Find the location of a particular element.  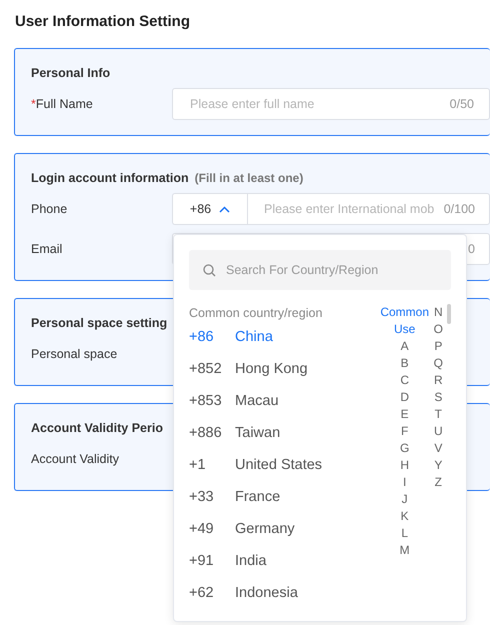

index-letter: B is located at coordinates (404, 363).